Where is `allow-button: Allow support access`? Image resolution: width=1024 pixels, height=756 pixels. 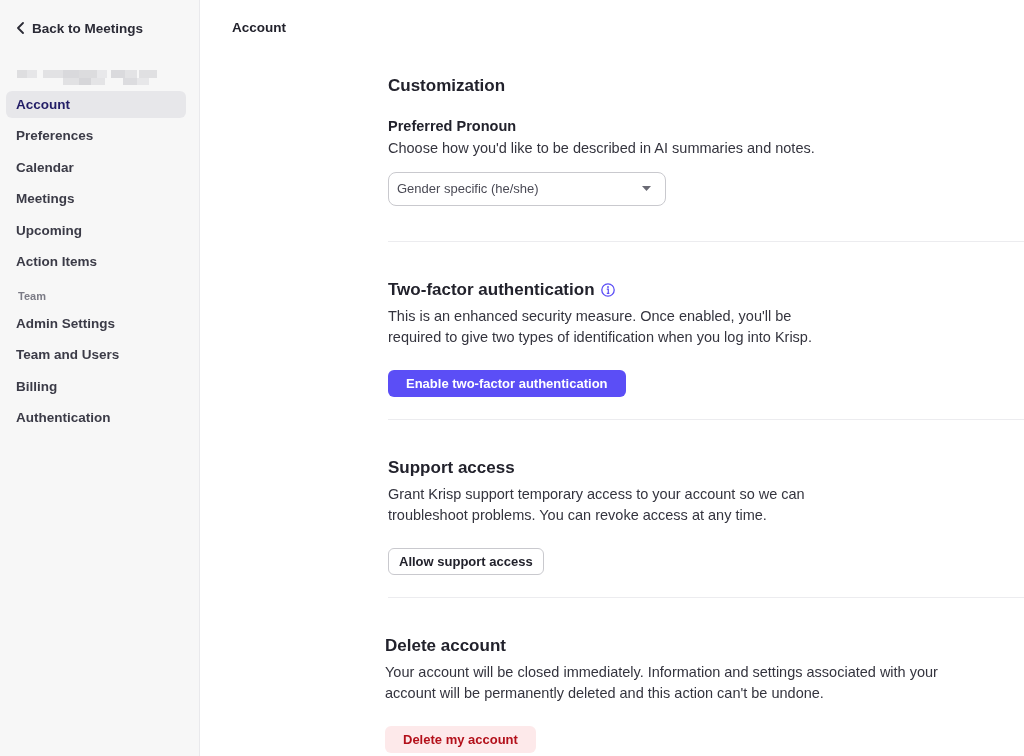 allow-button: Allow support access is located at coordinates (466, 561).